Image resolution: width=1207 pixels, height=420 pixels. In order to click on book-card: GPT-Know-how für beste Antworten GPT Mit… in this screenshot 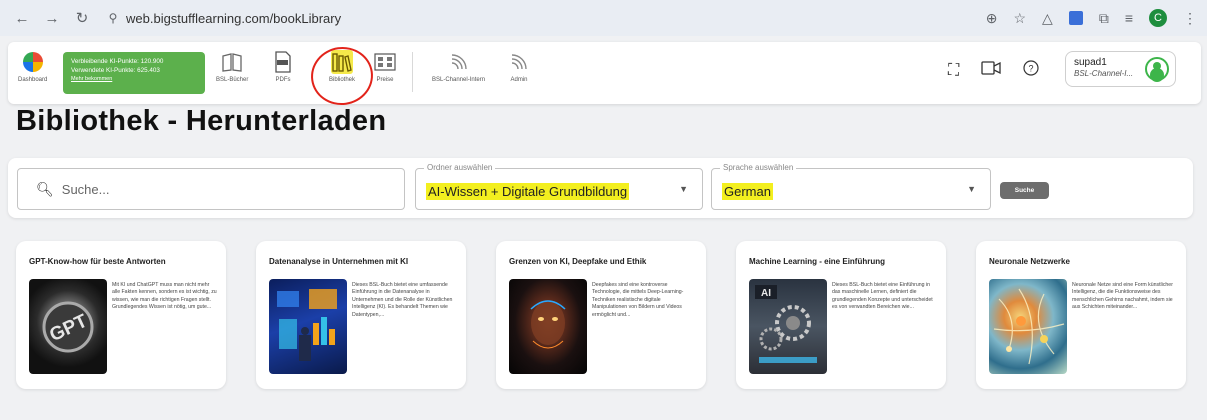, I will do `click(121, 315)`.